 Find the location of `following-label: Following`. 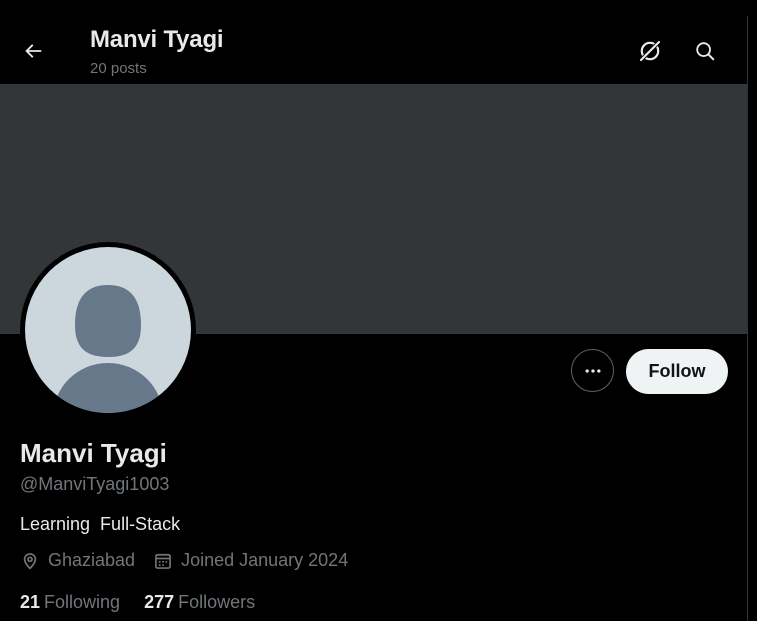

following-label: Following is located at coordinates (82, 602).